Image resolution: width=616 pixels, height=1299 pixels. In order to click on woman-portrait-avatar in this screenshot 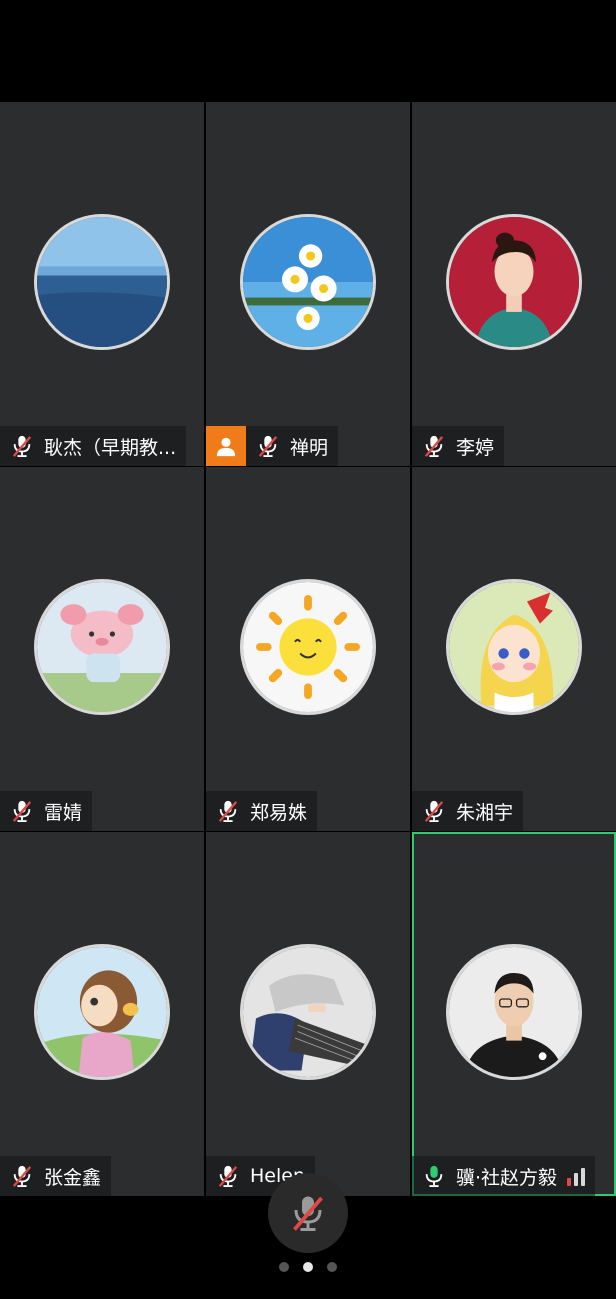, I will do `click(514, 282)`.